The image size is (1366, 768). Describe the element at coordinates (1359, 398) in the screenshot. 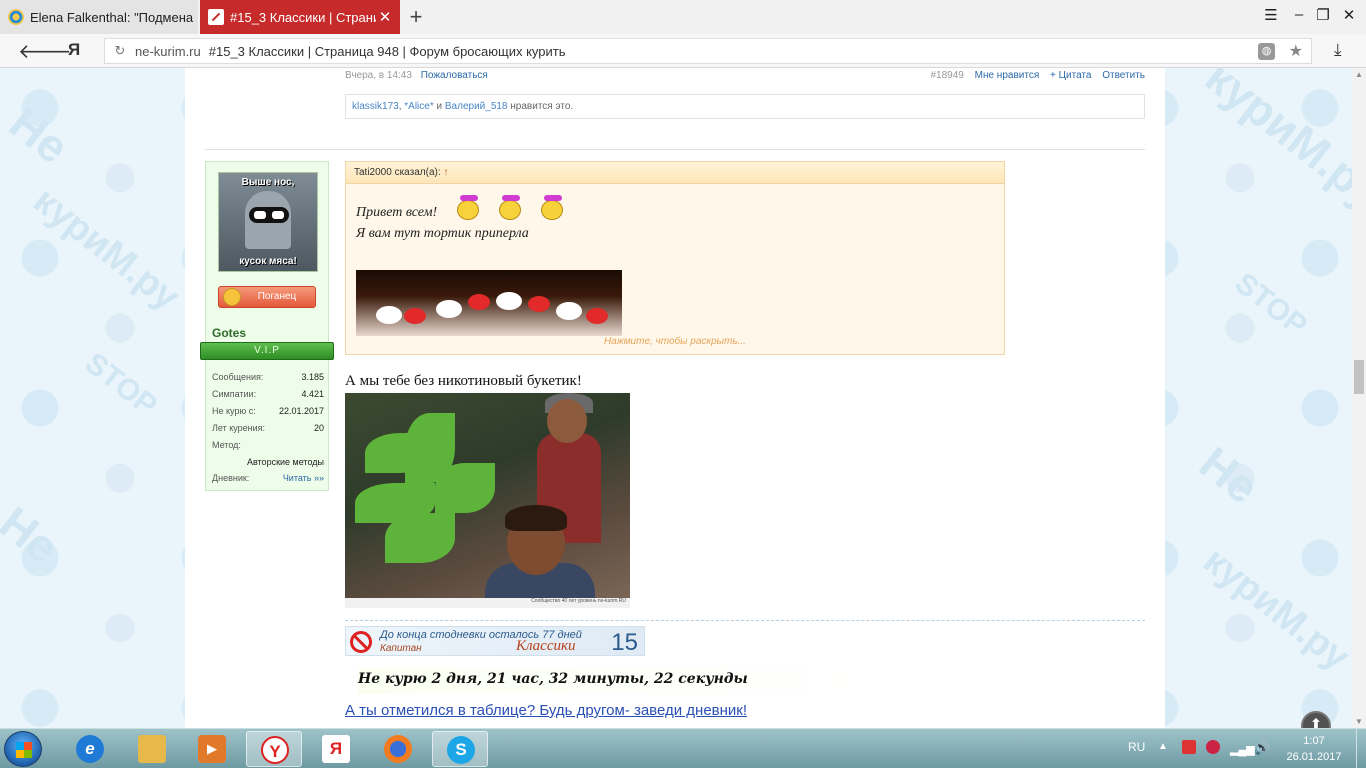

I see `vertical-scrollbar: ▲ ▼` at that location.